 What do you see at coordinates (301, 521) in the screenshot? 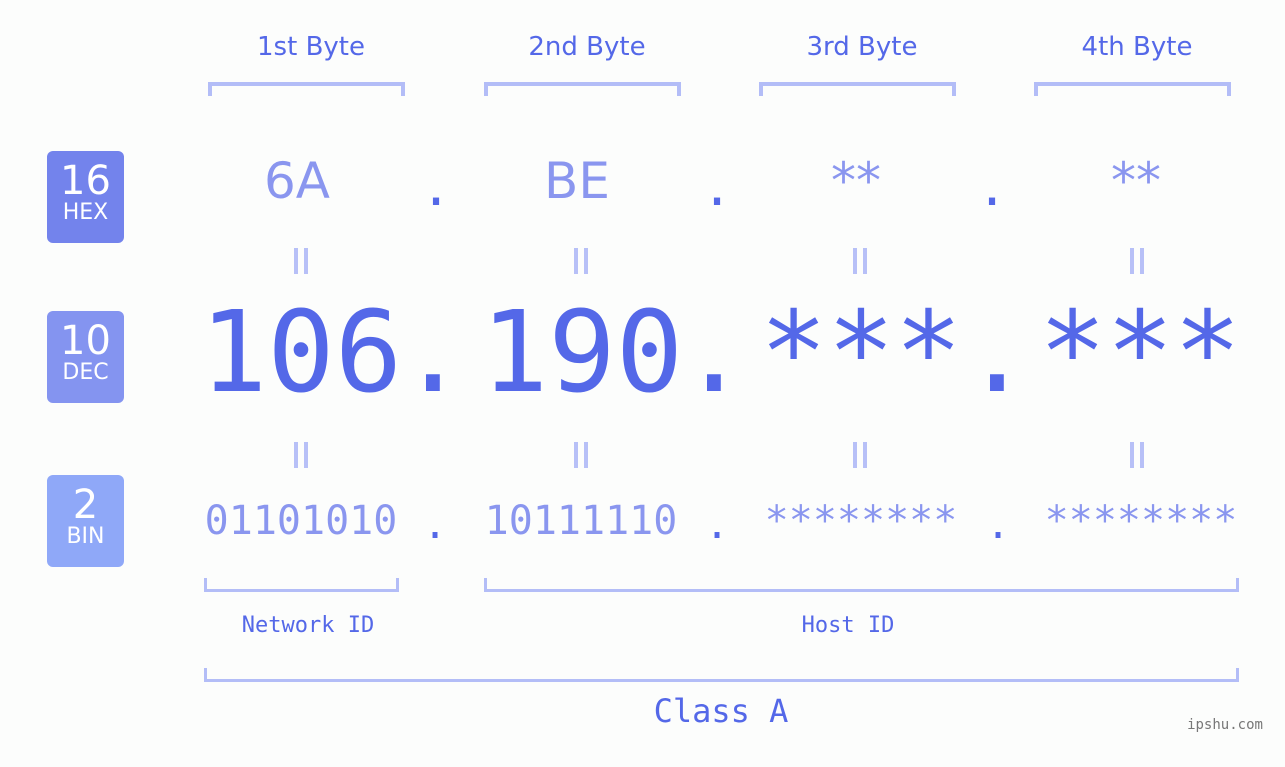
I see `bin-byte-1: 01101010` at bounding box center [301, 521].